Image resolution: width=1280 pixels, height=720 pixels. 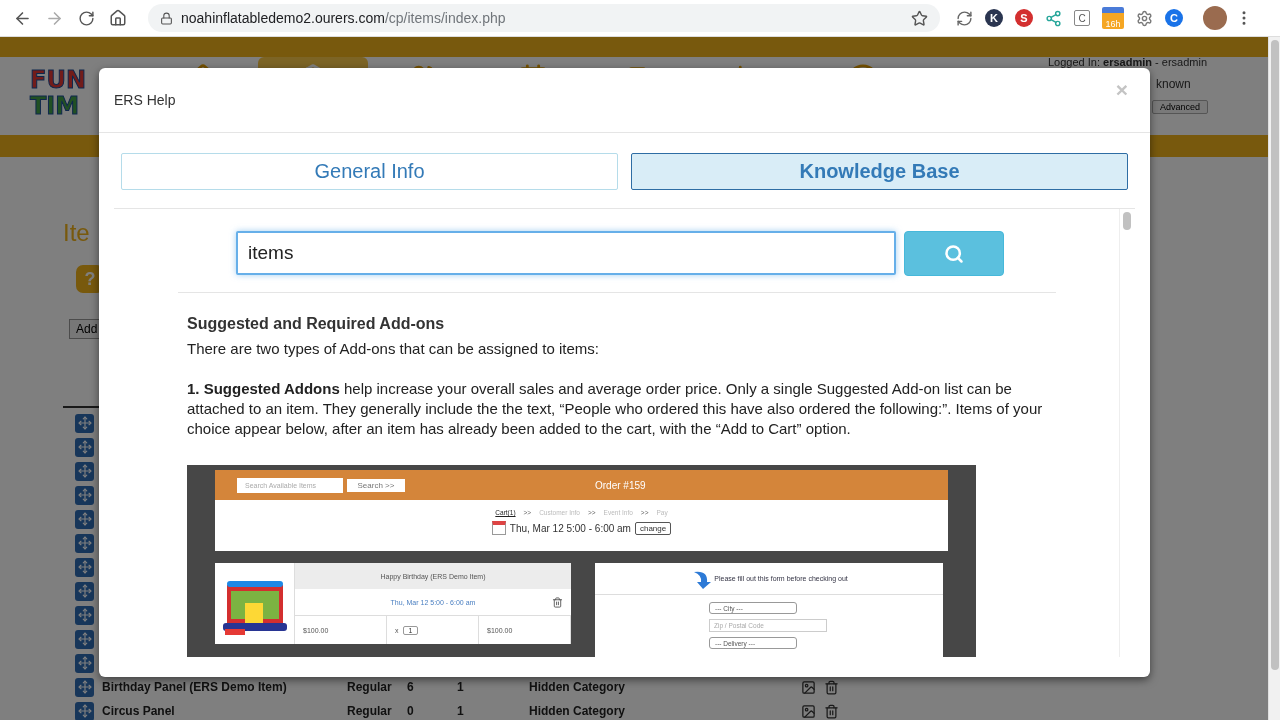 What do you see at coordinates (410, 711) in the screenshot?
I see `table-cell-text: 0` at bounding box center [410, 711].